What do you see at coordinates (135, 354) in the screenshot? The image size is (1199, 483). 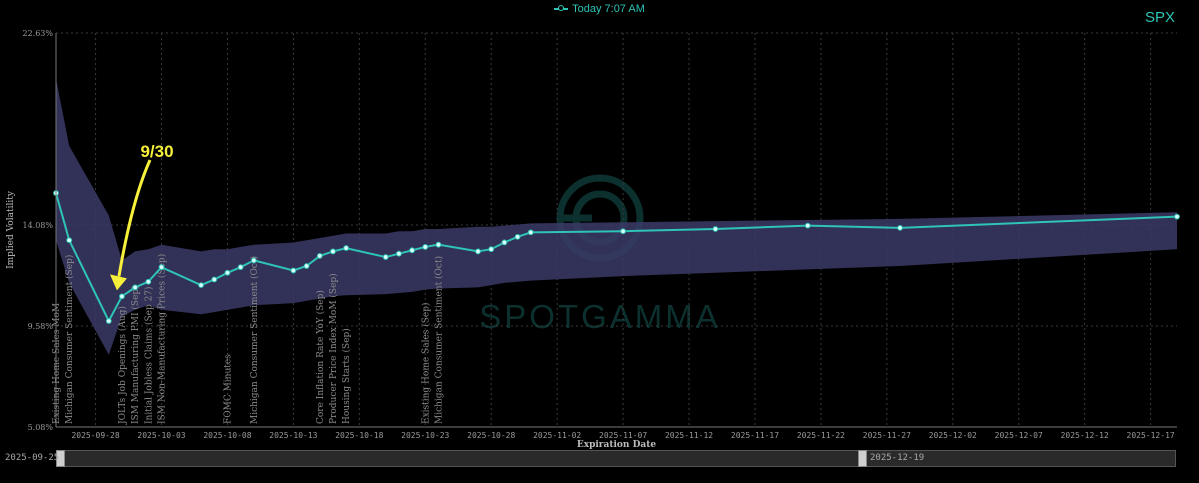 I see `event-annotation-label: ISM Manufacturing PMI (Sep)` at bounding box center [135, 354].